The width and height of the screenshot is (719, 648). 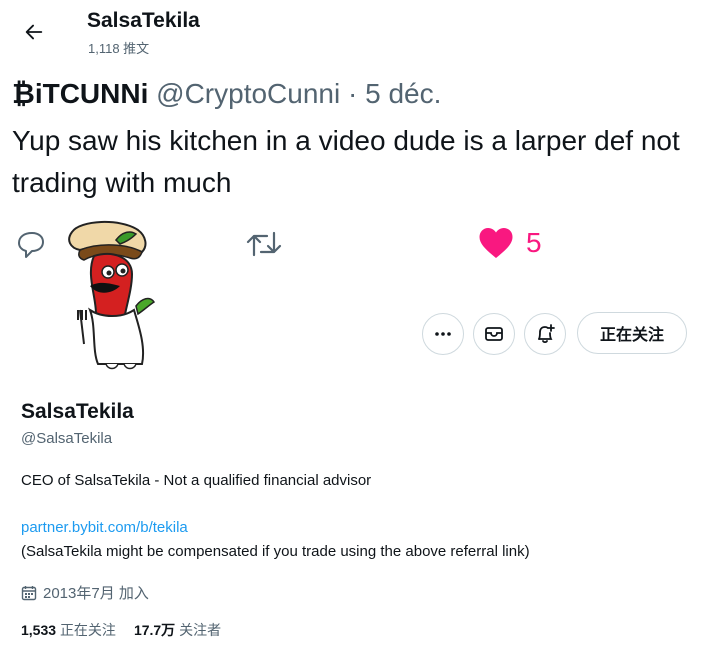 I want to click on following-count: 1,533, so click(x=39, y=630).